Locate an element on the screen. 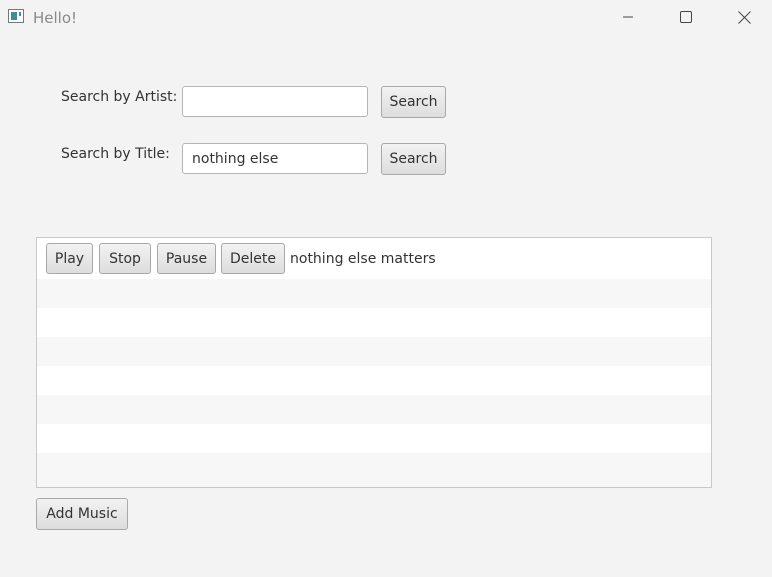  window-title: Hello! is located at coordinates (55, 18).